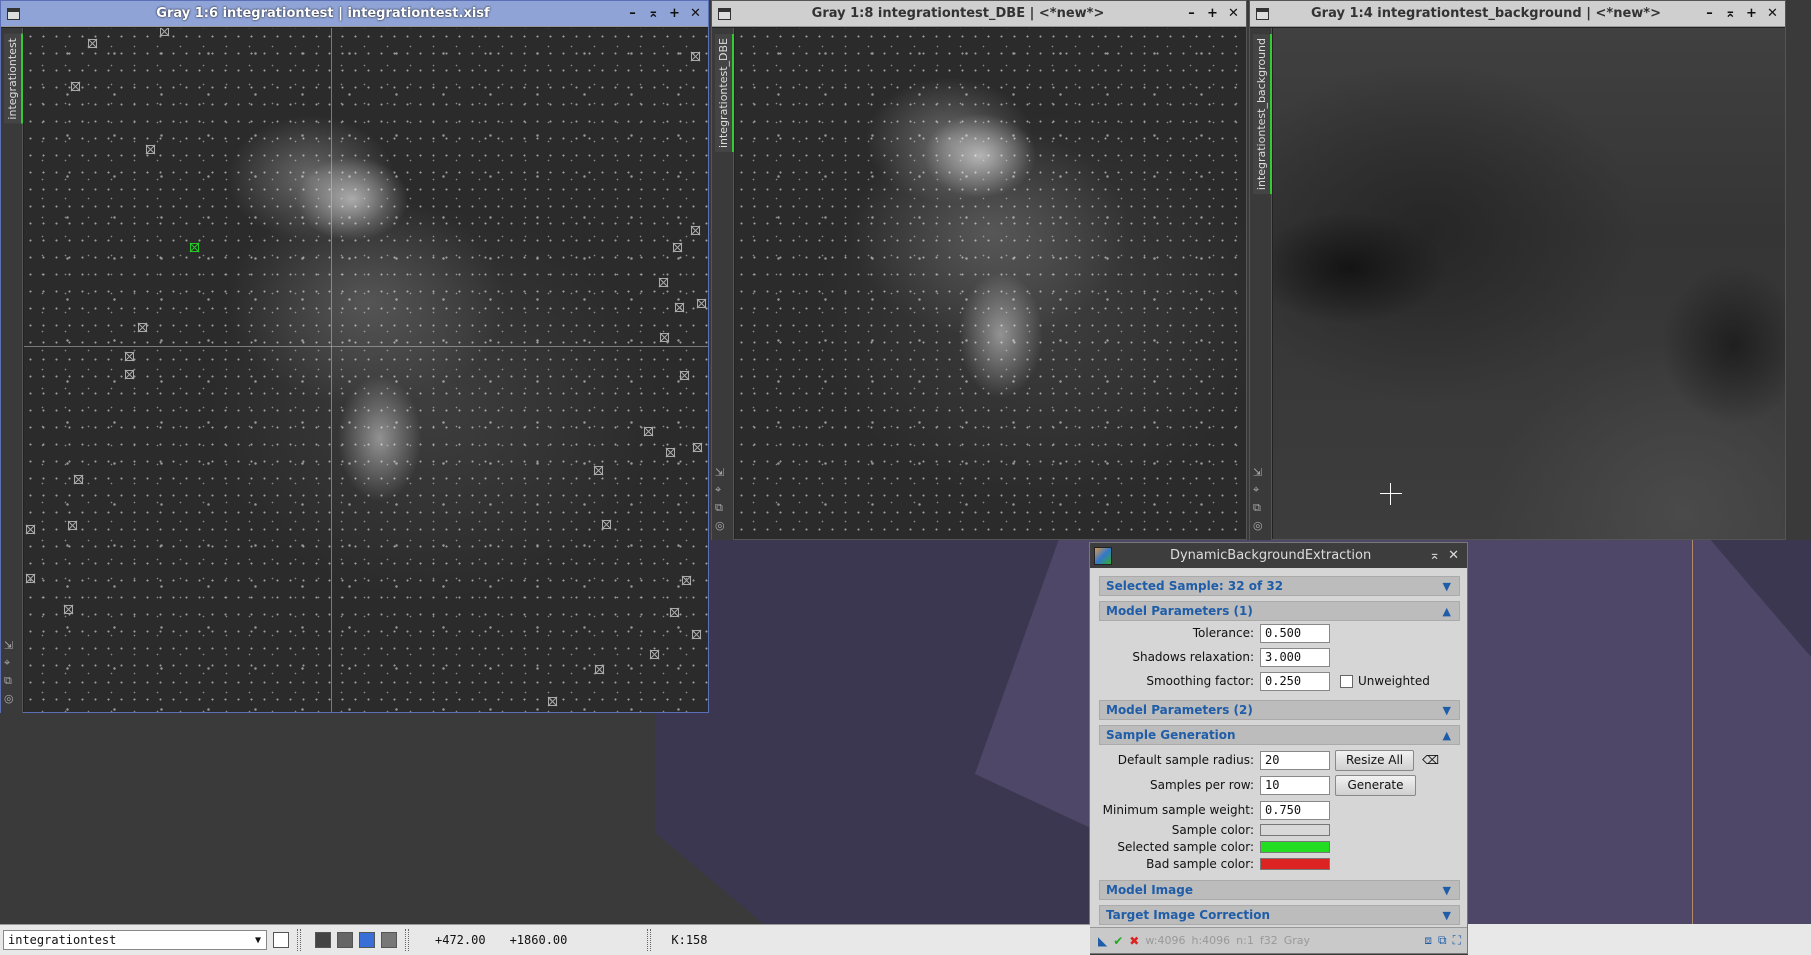 The height and width of the screenshot is (955, 1811). Describe the element at coordinates (1375, 785) in the screenshot. I see `generate-button: Generate` at that location.